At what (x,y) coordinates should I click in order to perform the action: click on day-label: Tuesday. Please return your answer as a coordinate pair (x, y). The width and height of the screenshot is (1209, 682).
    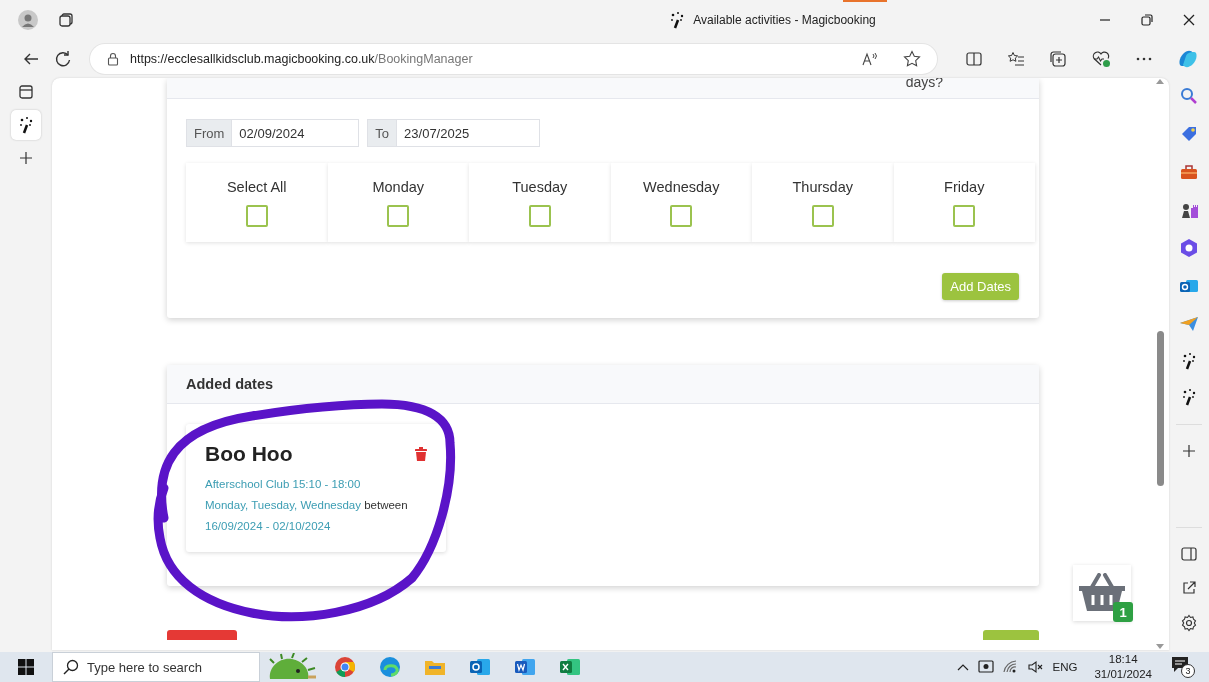
    Looking at the image, I should click on (540, 187).